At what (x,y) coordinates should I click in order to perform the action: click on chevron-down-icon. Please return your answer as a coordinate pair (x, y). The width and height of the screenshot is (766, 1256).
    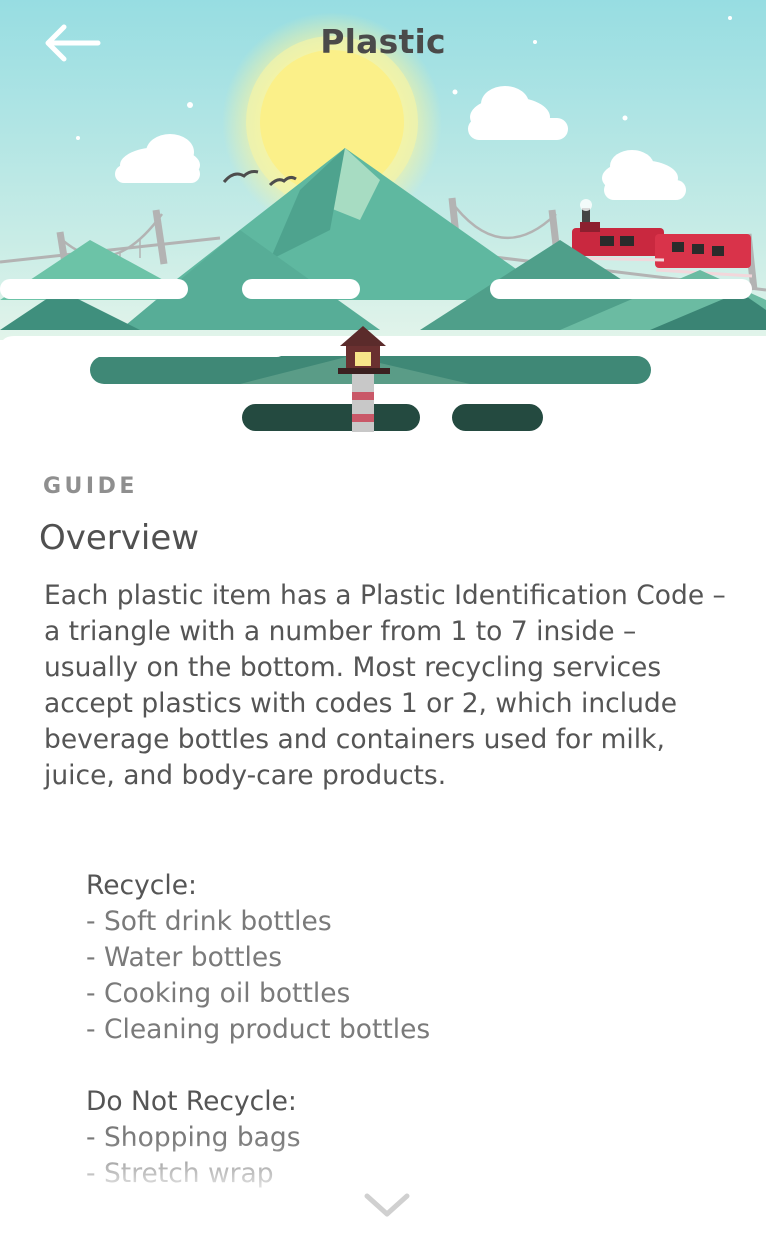
    Looking at the image, I should click on (387, 1205).